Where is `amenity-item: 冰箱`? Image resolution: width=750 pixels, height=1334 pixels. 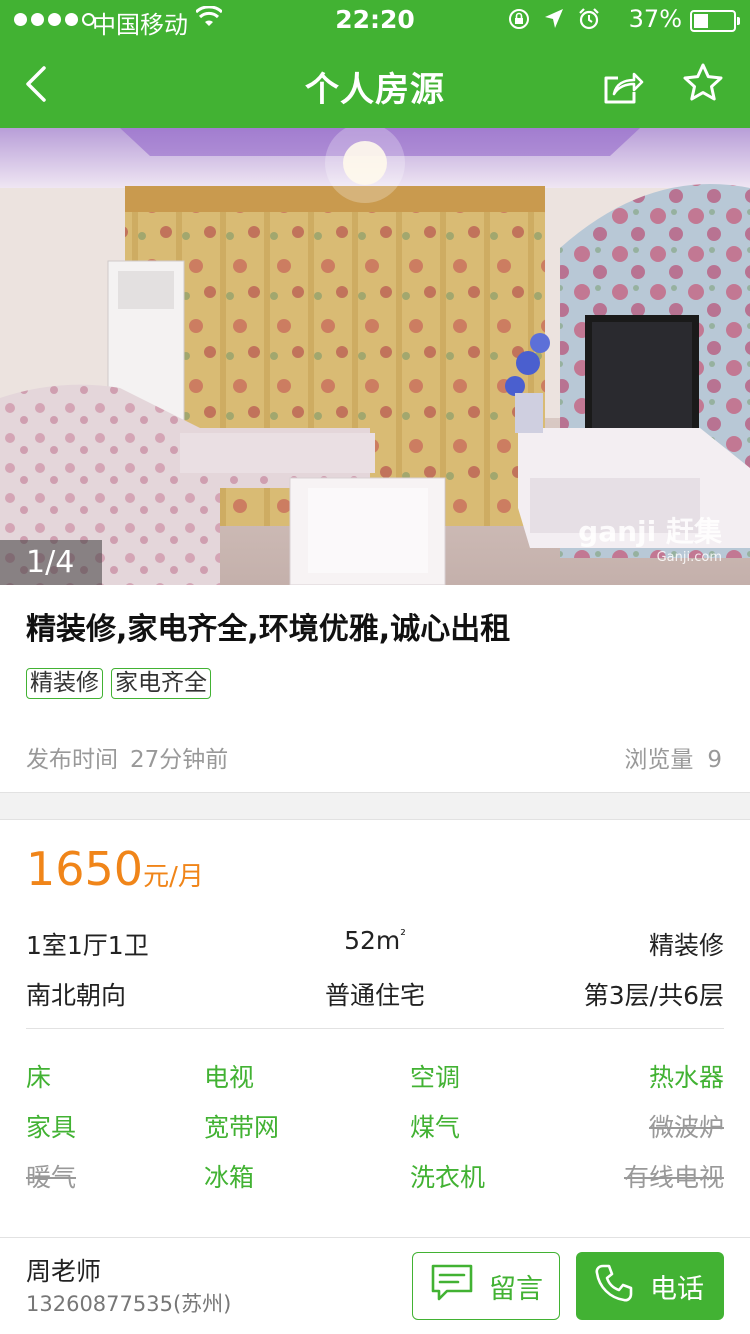
amenity-item: 冰箱 is located at coordinates (229, 1177).